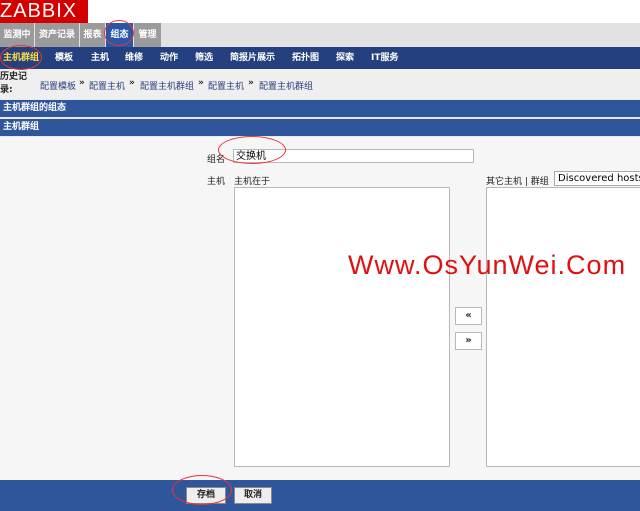  Describe the element at coordinates (320, 35) in the screenshot. I see `main-menu: 监测中 资产记录 报表 组态 管理` at that location.